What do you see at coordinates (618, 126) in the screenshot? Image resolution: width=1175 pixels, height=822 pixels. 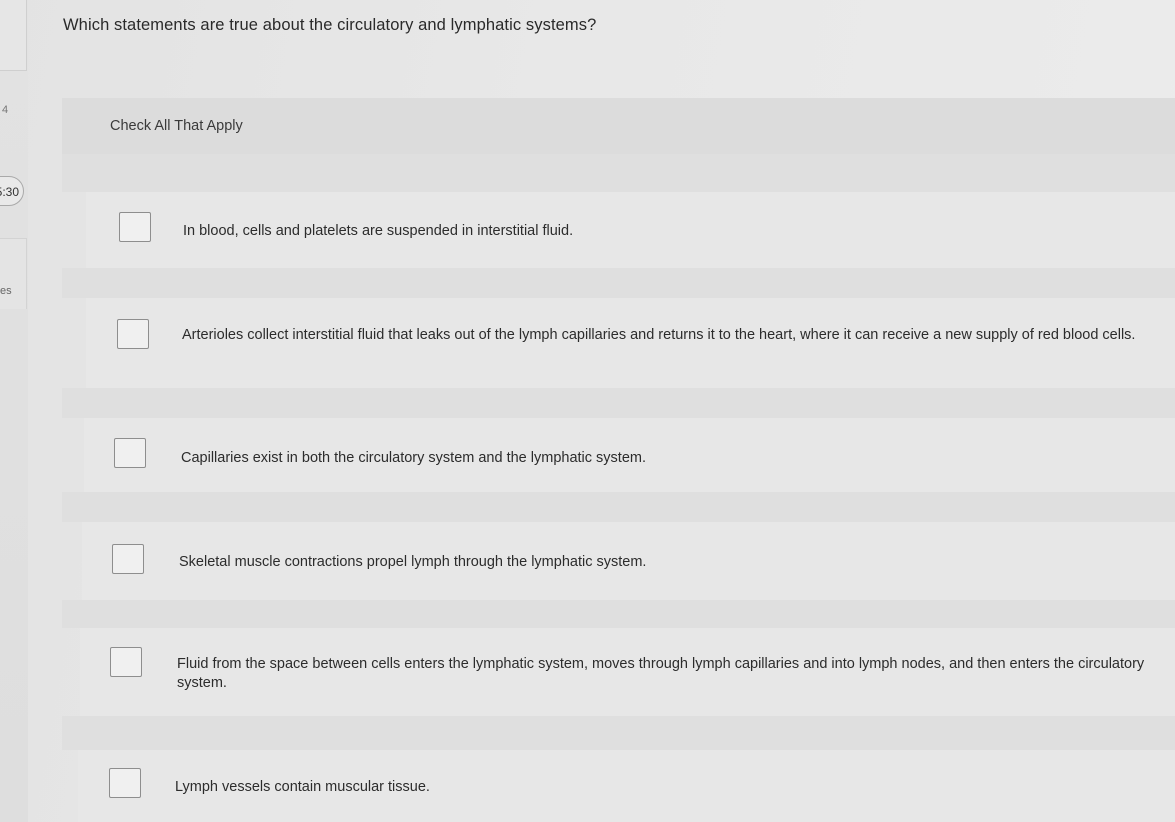 I see `instructions-bar: Check All That Apply` at bounding box center [618, 126].